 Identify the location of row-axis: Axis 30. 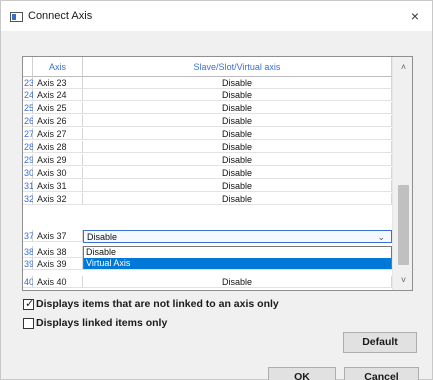
(58, 173).